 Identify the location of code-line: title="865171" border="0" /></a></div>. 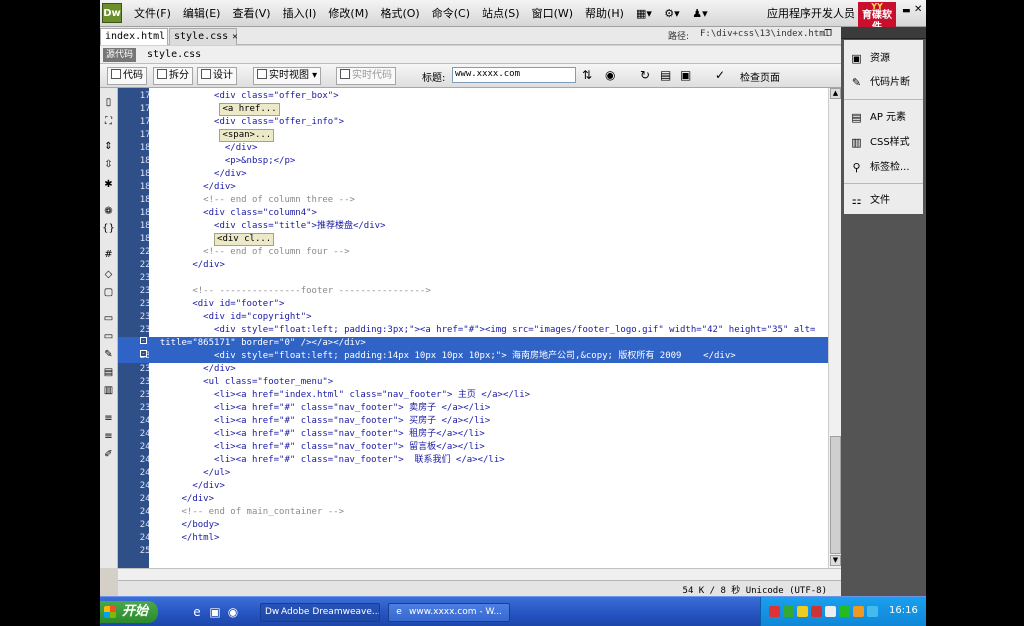
(488, 343).